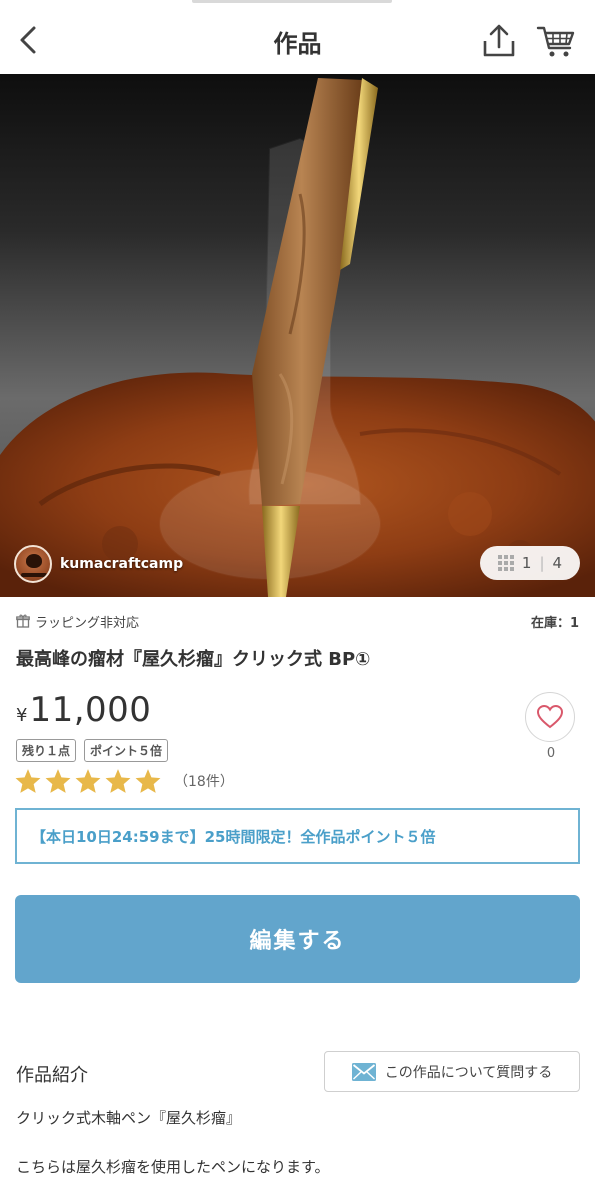 The height and width of the screenshot is (1200, 595). What do you see at coordinates (554, 623) in the screenshot?
I see `stock-label: 在庫：1` at bounding box center [554, 623].